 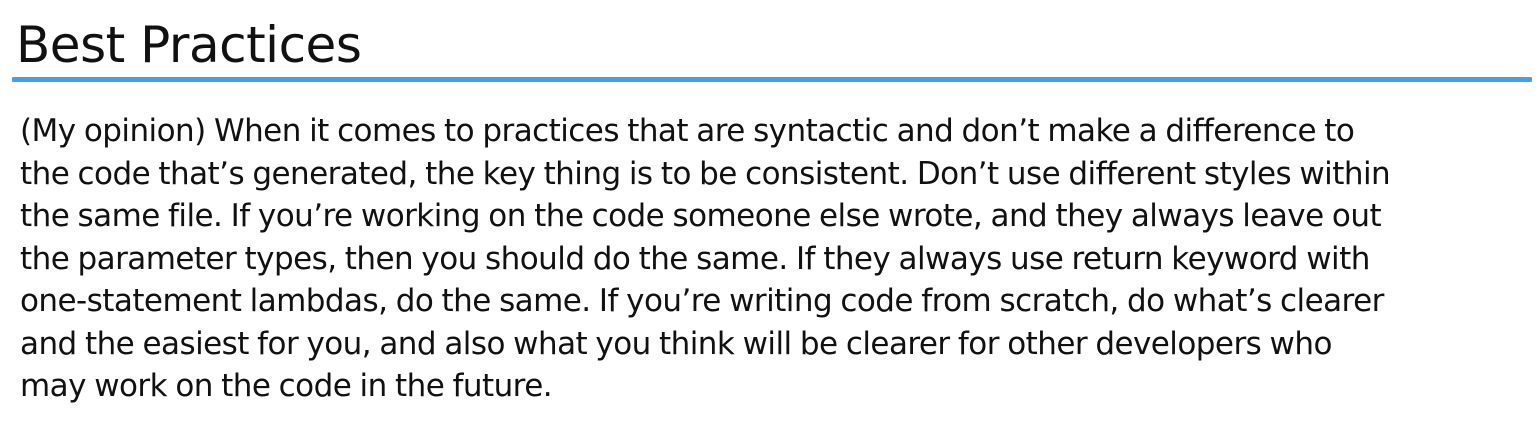 I want to click on title-underline, so click(x=772, y=79).